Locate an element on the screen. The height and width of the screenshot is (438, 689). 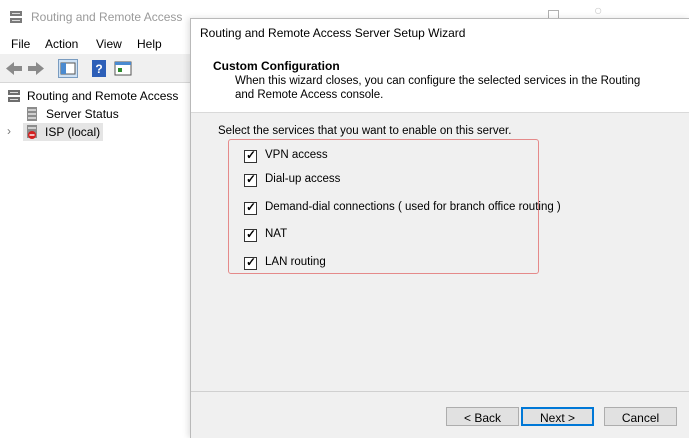
forward-arrow-icon is located at coordinates (36, 68).